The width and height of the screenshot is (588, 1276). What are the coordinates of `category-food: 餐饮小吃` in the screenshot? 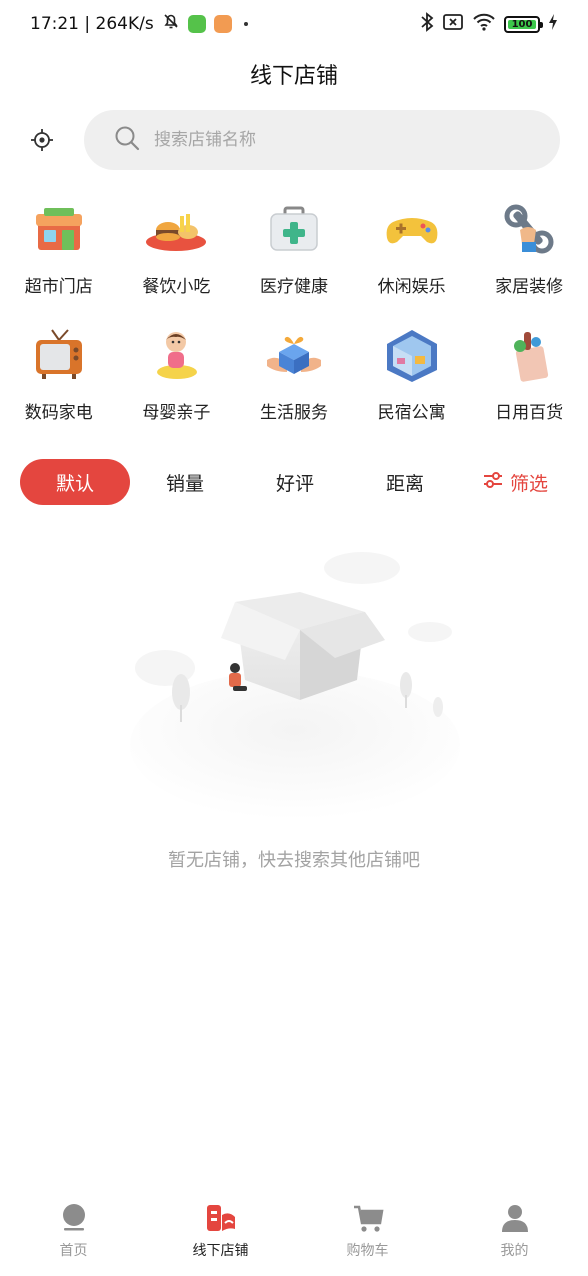 It's located at (177, 247).